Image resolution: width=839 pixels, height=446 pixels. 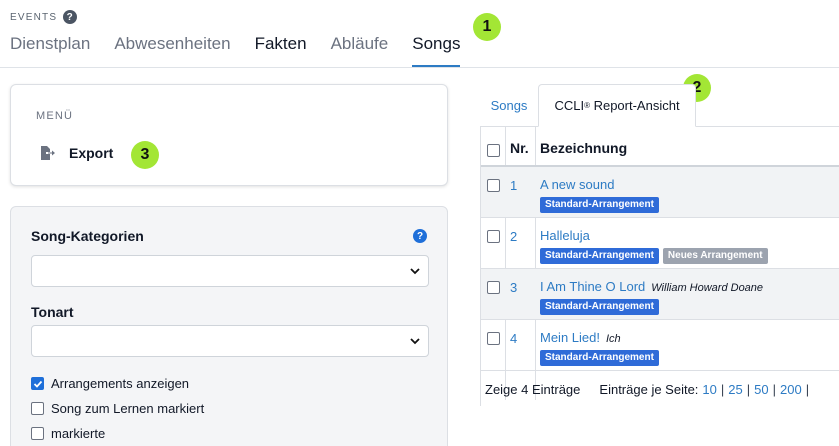 I want to click on ccli-prefix: CCLI, so click(x=569, y=105).